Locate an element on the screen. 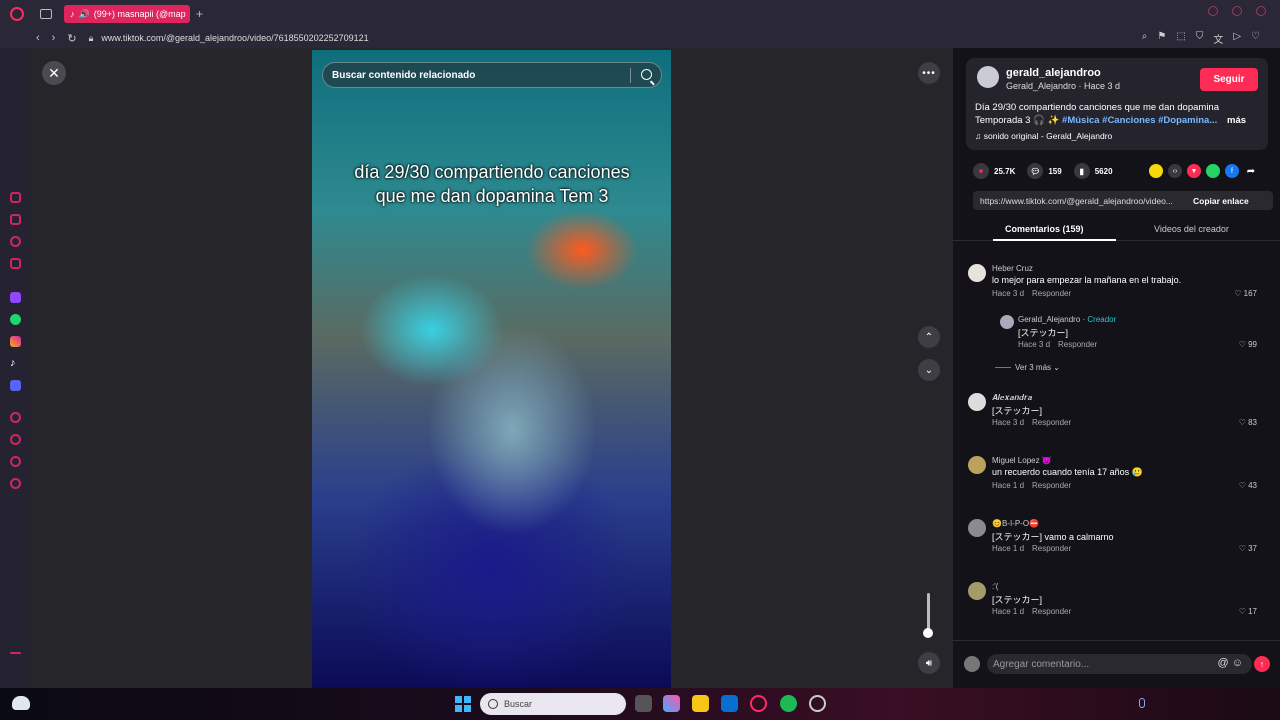 The image size is (1280, 720). author-username: gerald_alejandroo is located at coordinates (1053, 73).